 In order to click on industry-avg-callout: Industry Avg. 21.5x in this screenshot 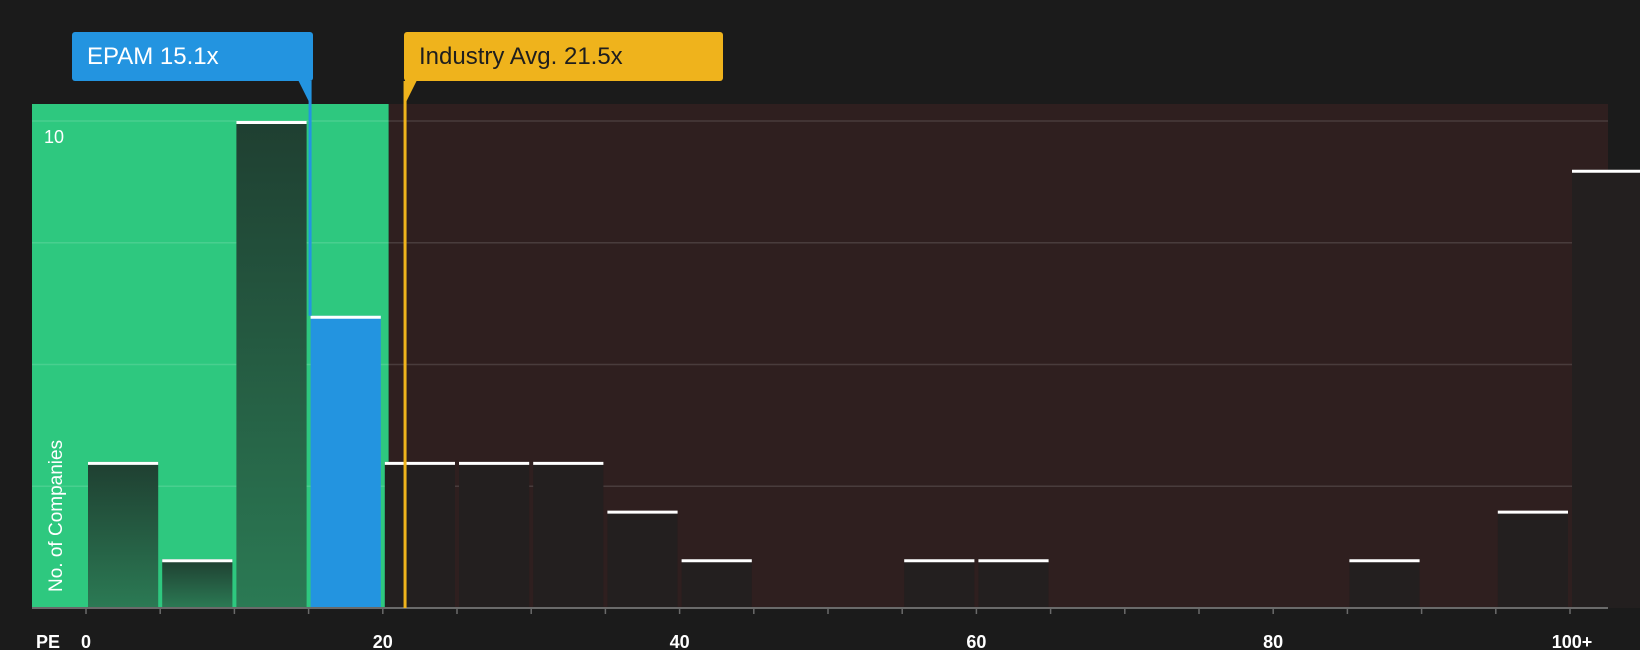, I will do `click(563, 56)`.